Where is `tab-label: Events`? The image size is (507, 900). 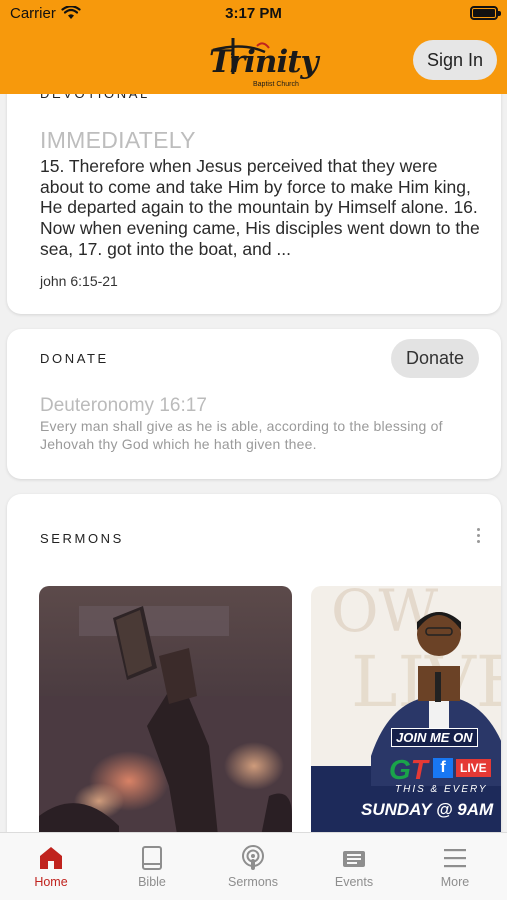 tab-label: Events is located at coordinates (354, 882).